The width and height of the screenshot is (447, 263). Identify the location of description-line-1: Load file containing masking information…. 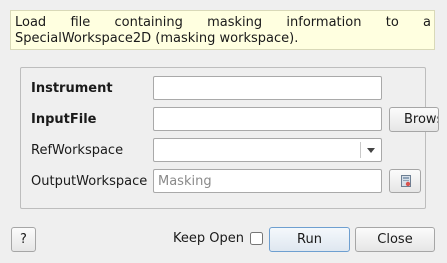
(223, 22).